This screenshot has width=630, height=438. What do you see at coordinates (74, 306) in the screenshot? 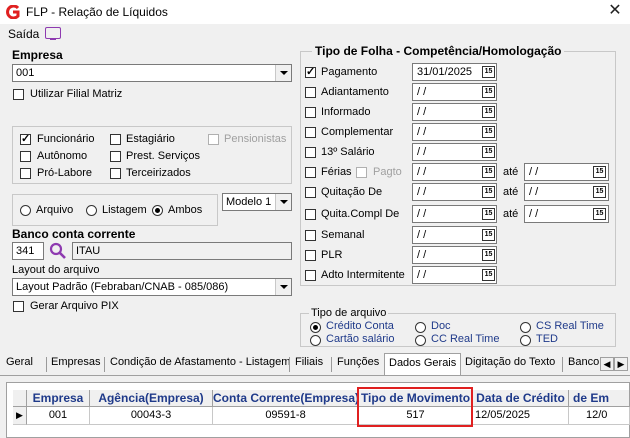
I see `gerar-pix-label: Gerar Arquivo PIX` at bounding box center [74, 306].